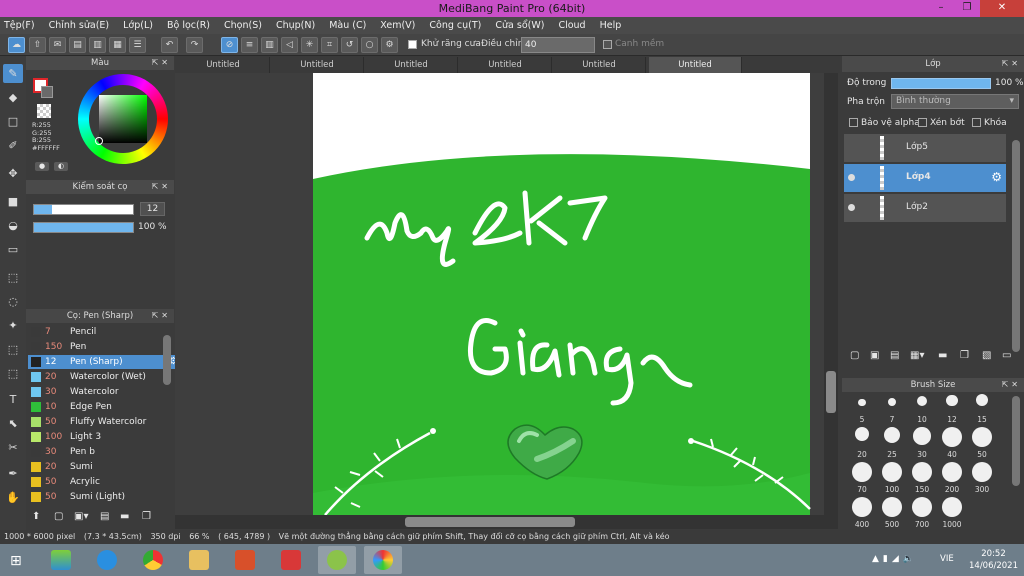  Describe the element at coordinates (13, 423) in the screenshot. I see `operation-tool-icon: ⬉` at that location.